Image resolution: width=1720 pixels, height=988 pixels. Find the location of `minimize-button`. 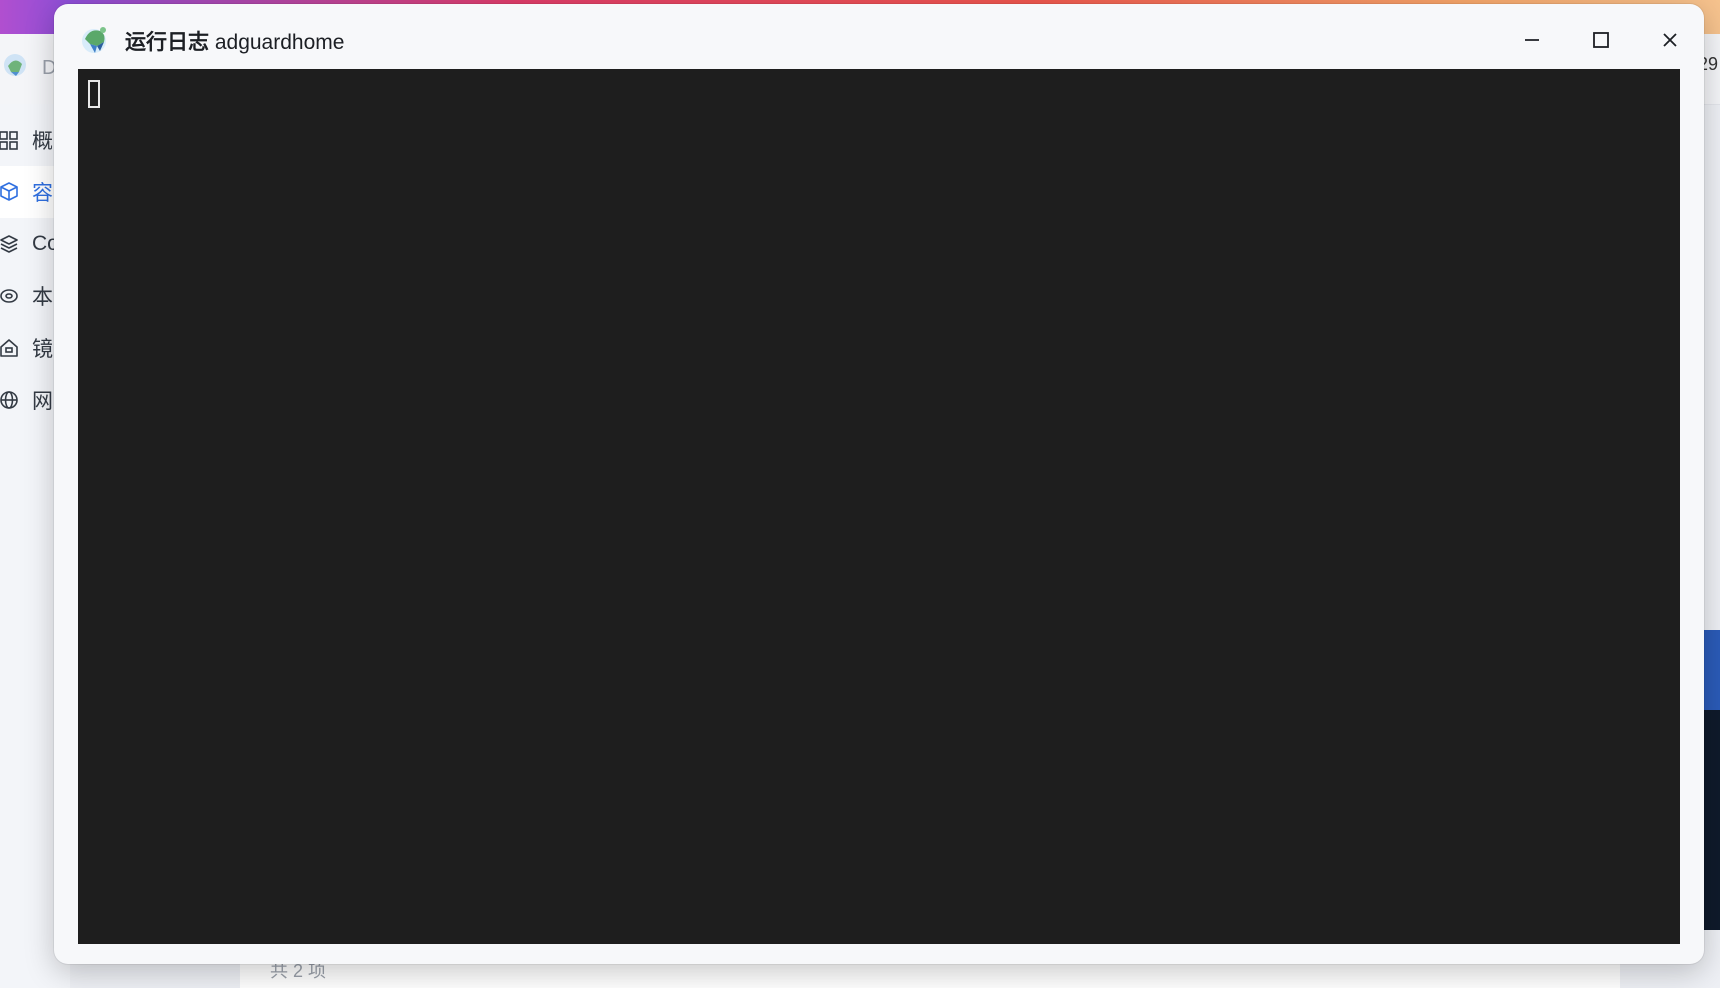

minimize-button is located at coordinates (1532, 40).